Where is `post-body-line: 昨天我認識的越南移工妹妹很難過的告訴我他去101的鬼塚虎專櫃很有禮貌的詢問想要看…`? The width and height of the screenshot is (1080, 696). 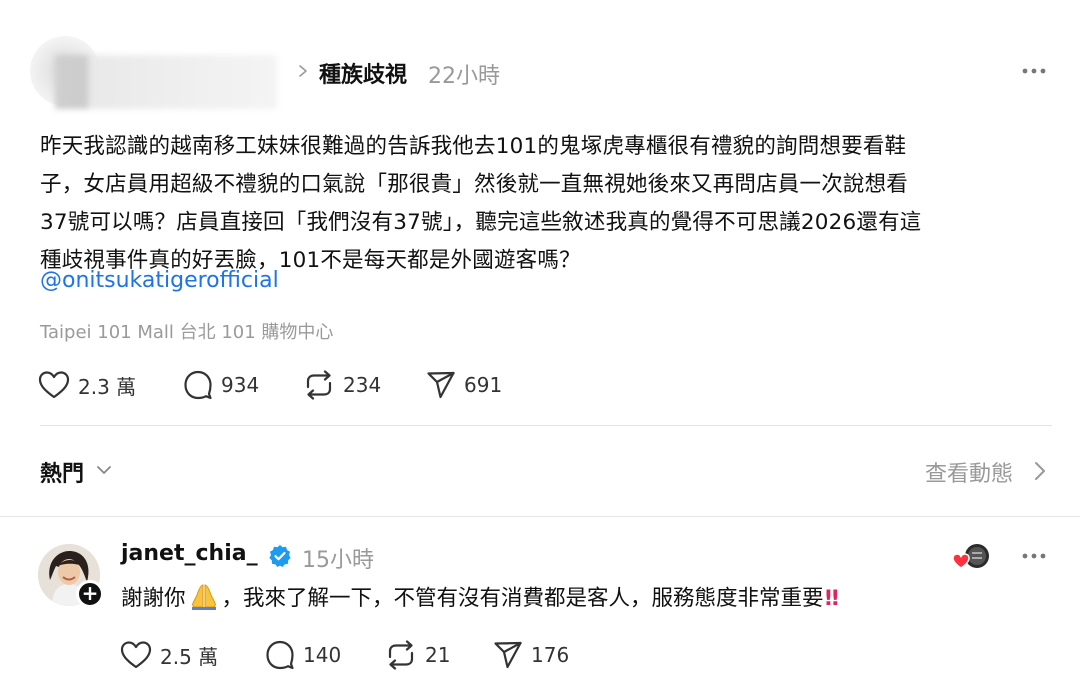 post-body-line: 昨天我認識的越南移工妹妹很難過的告訴我他去101的鬼塚虎專櫃很有禮貌的詢問想要看… is located at coordinates (473, 146).